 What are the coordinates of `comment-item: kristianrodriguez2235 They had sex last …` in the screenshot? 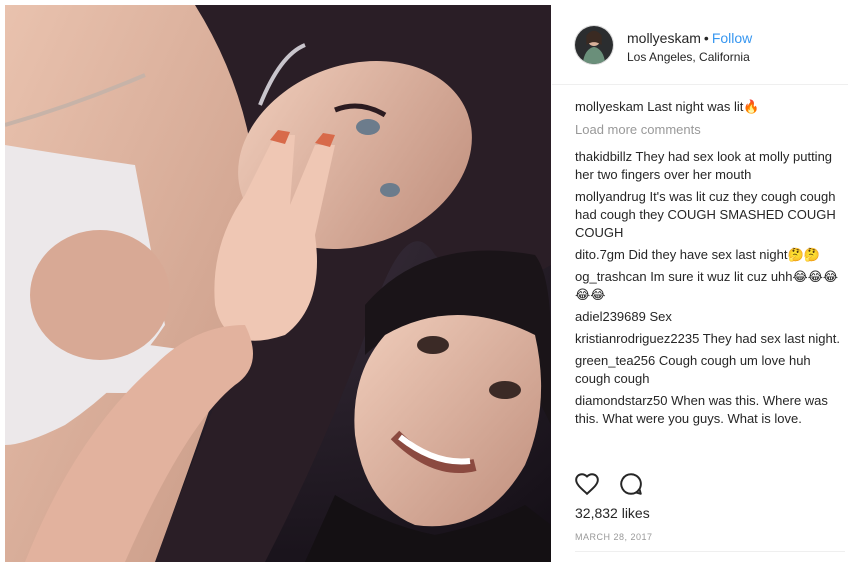 It's located at (710, 339).